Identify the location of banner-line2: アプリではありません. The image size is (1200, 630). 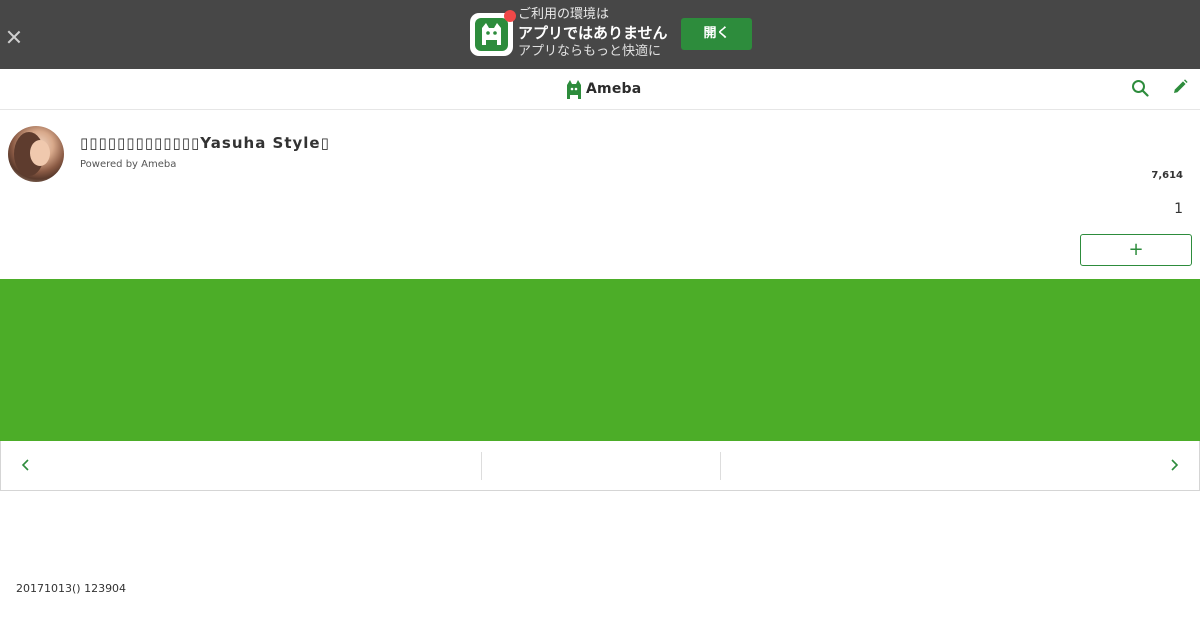
(593, 33).